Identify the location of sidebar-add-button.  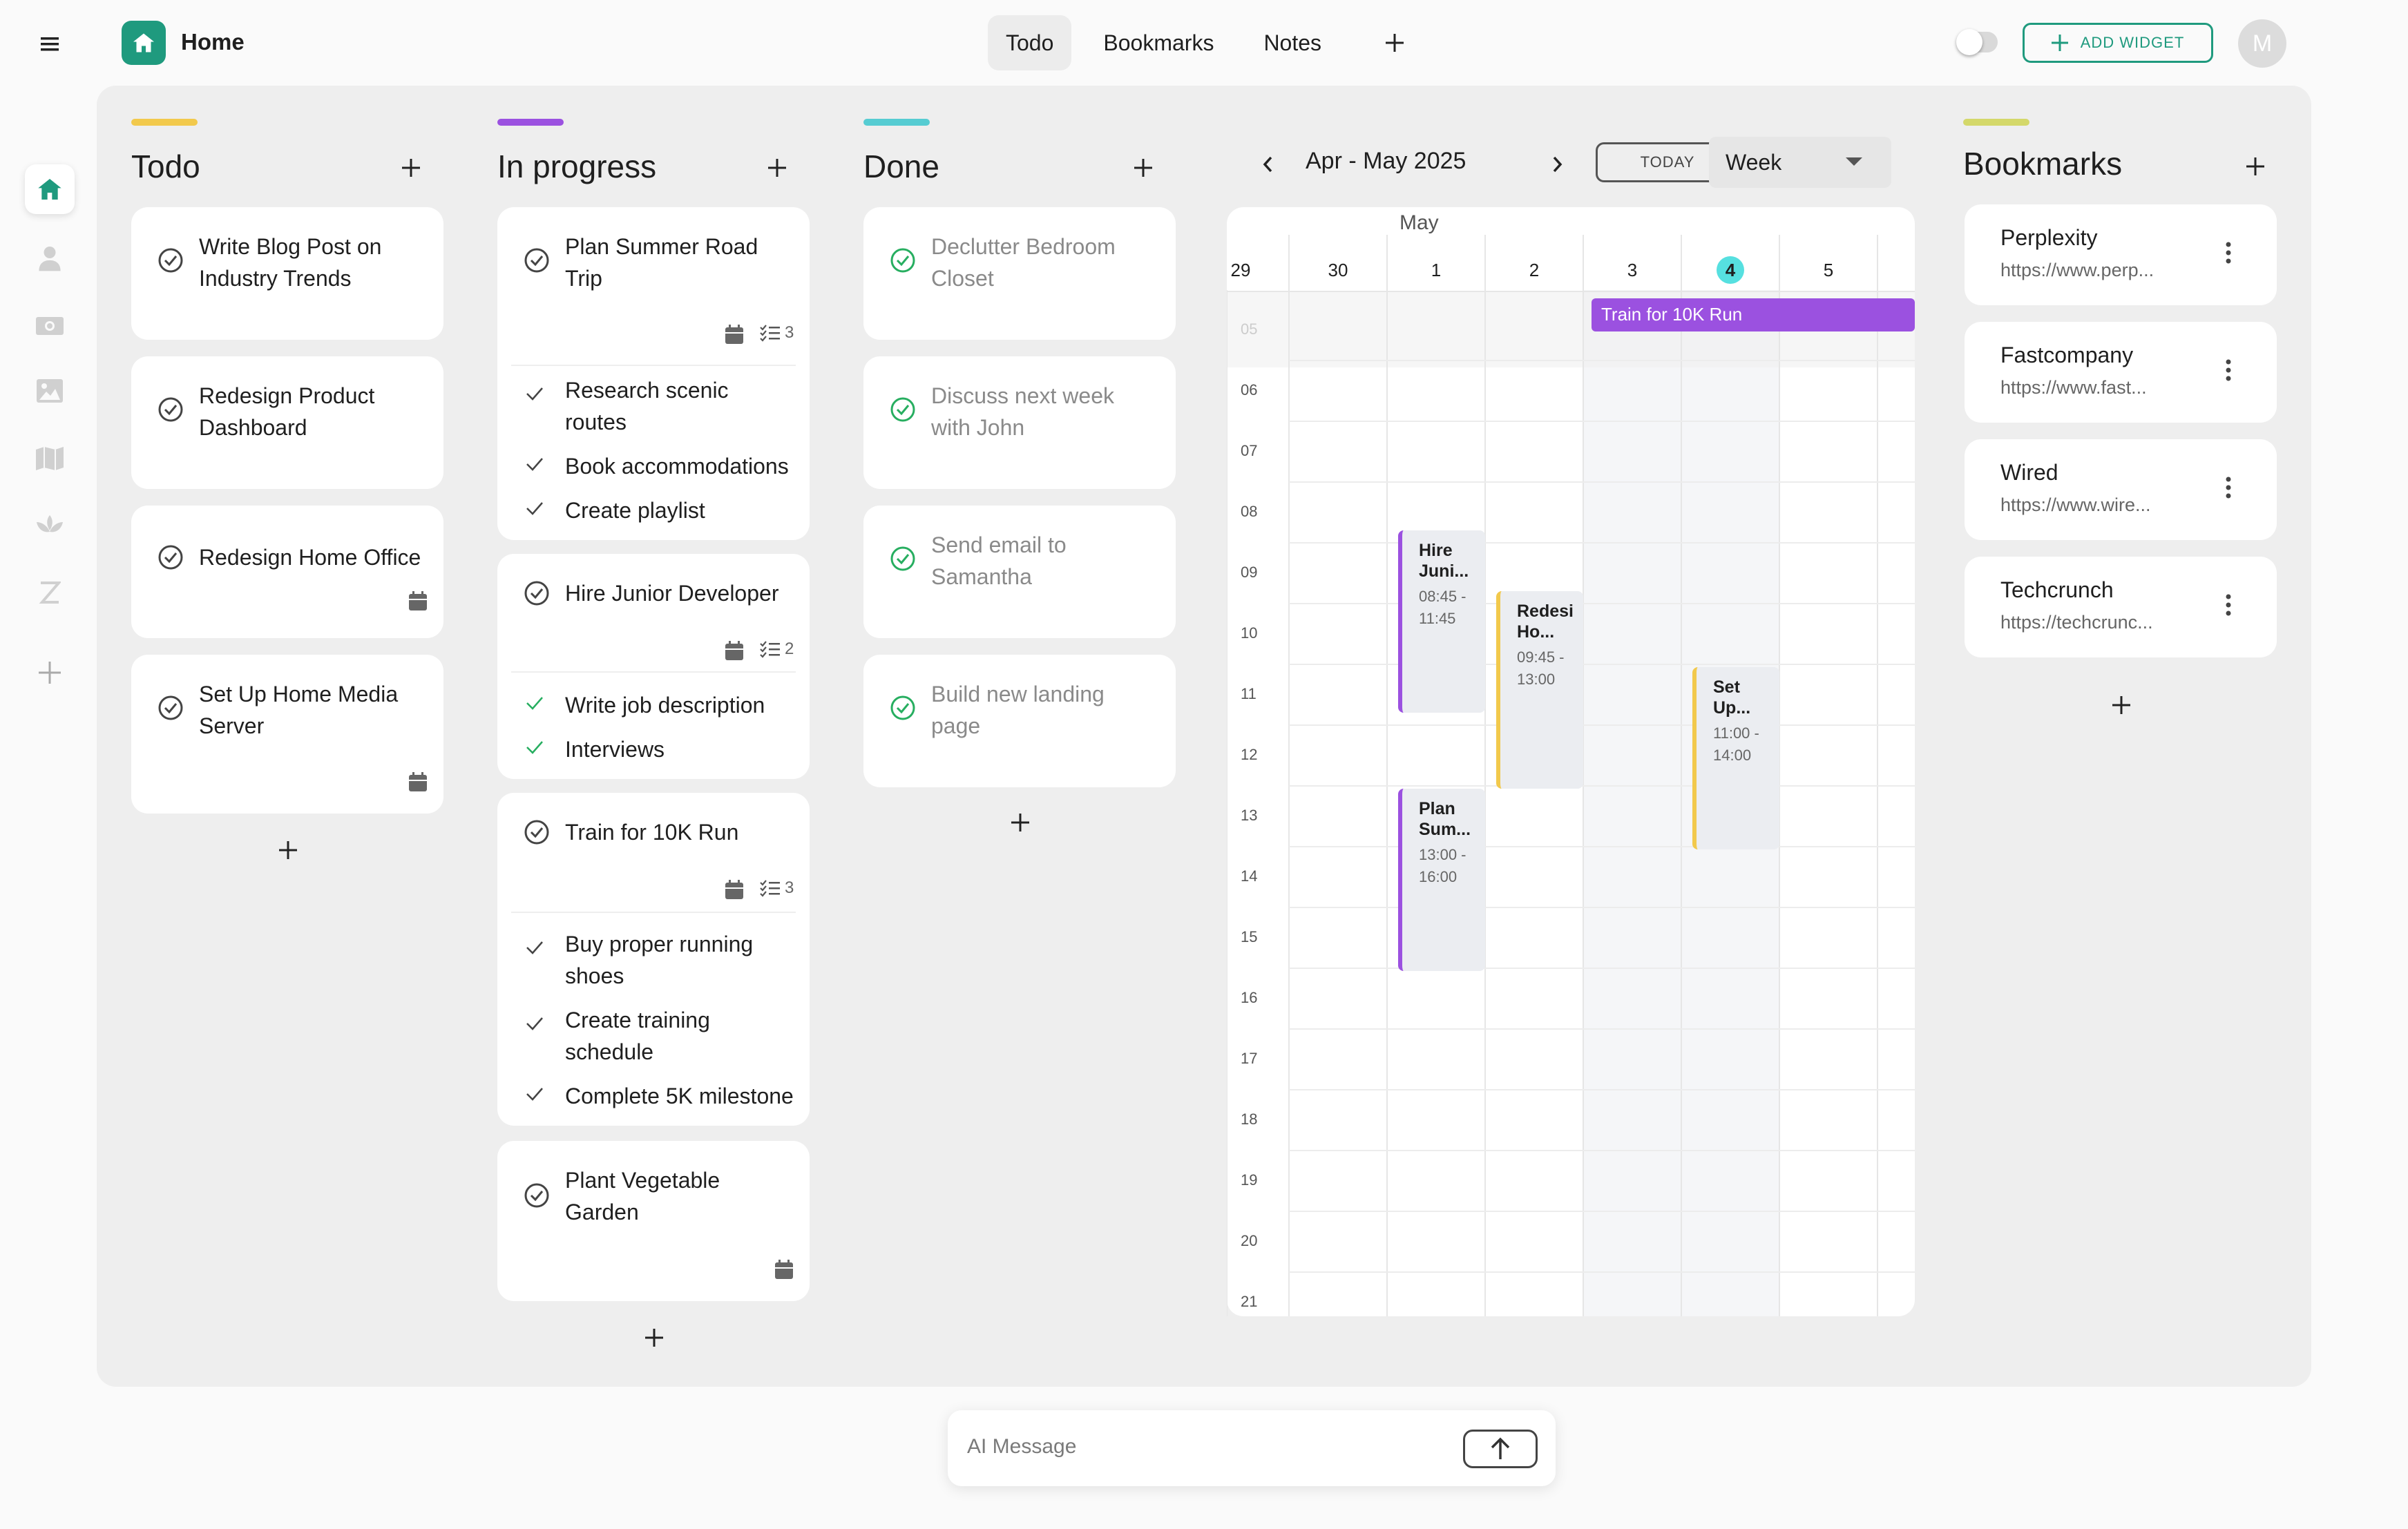
(50, 673).